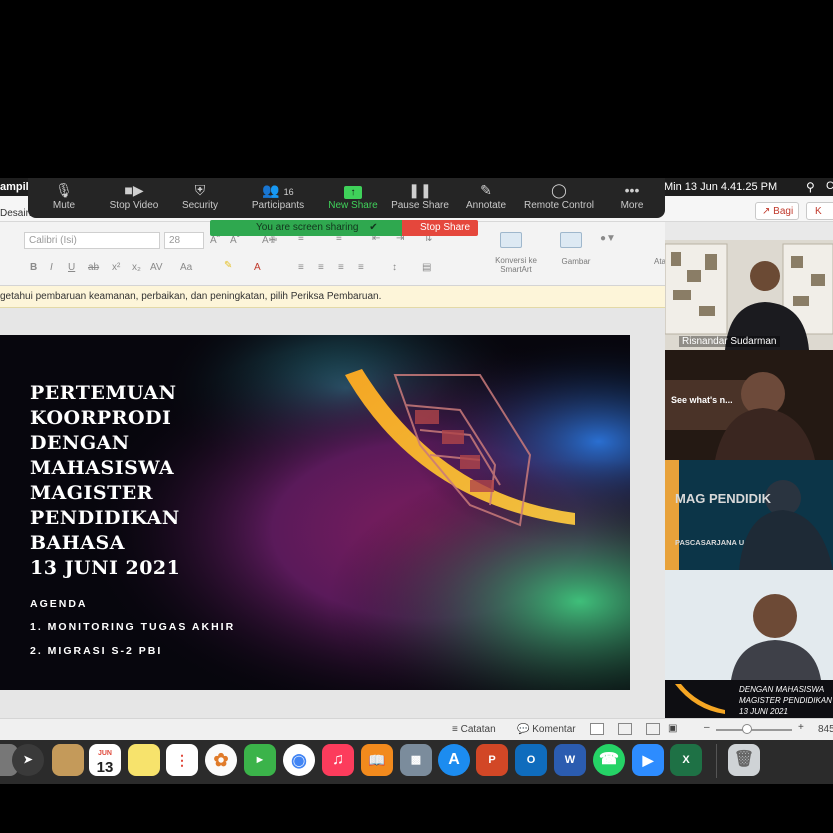 This screenshot has width=833, height=833. I want to click on photos-icon: ✿, so click(221, 760).